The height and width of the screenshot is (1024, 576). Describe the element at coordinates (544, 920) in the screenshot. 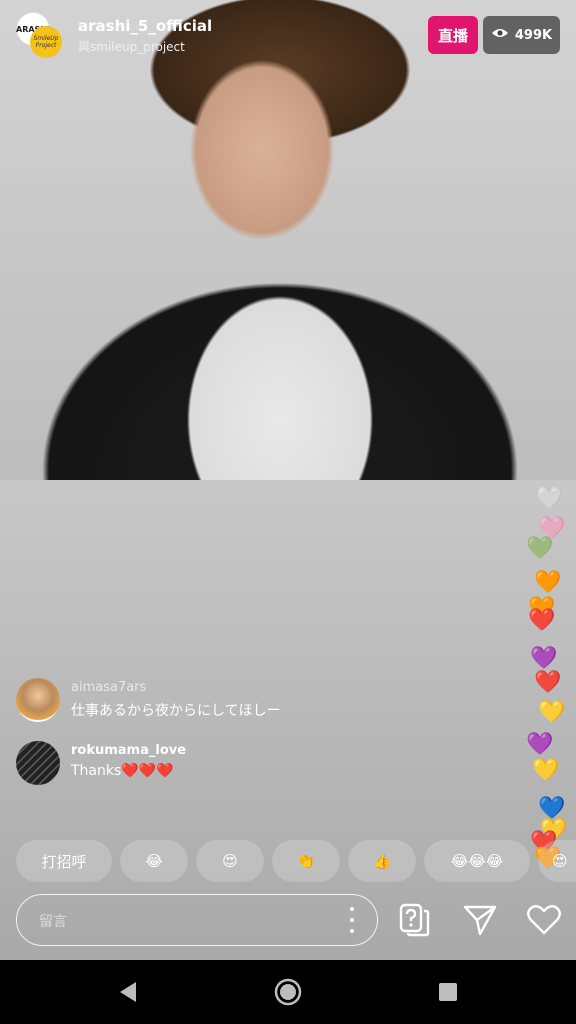

I see `heart-icon` at that location.